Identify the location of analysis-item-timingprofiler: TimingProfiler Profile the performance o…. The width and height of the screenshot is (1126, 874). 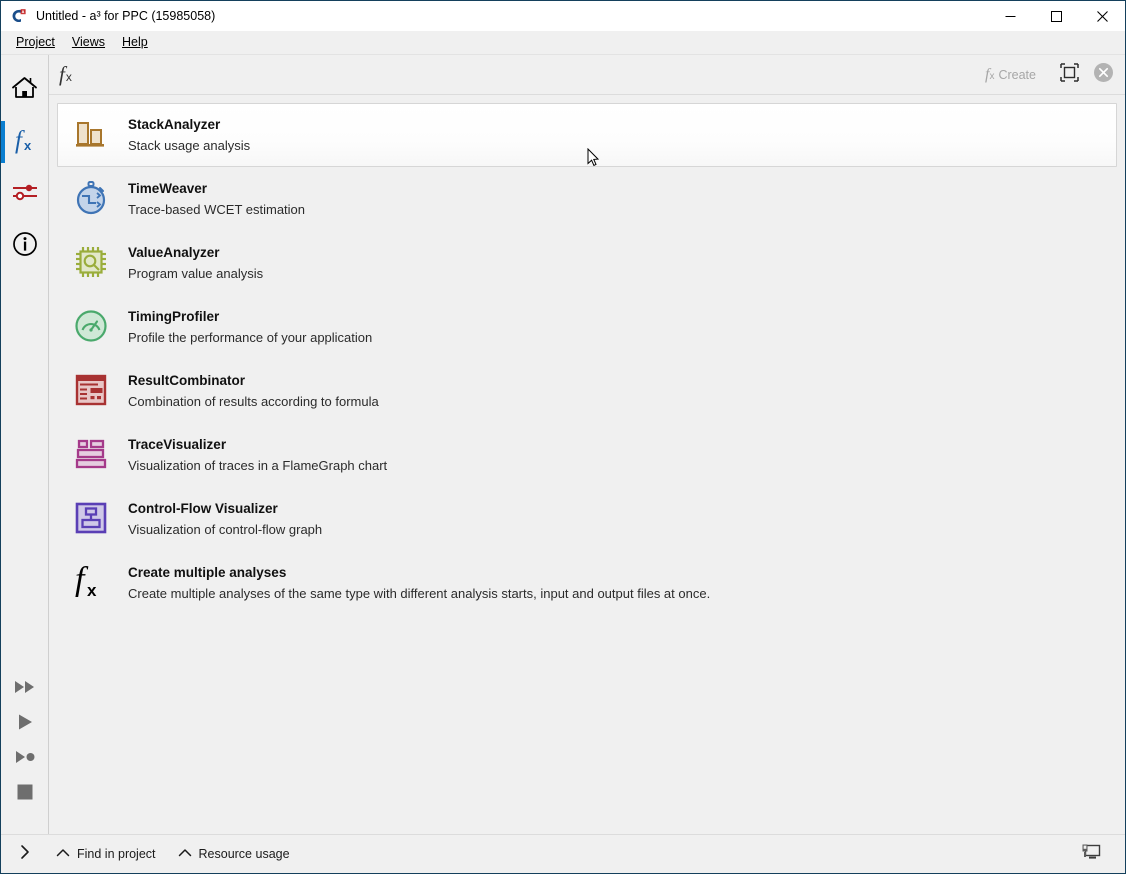
(587, 327).